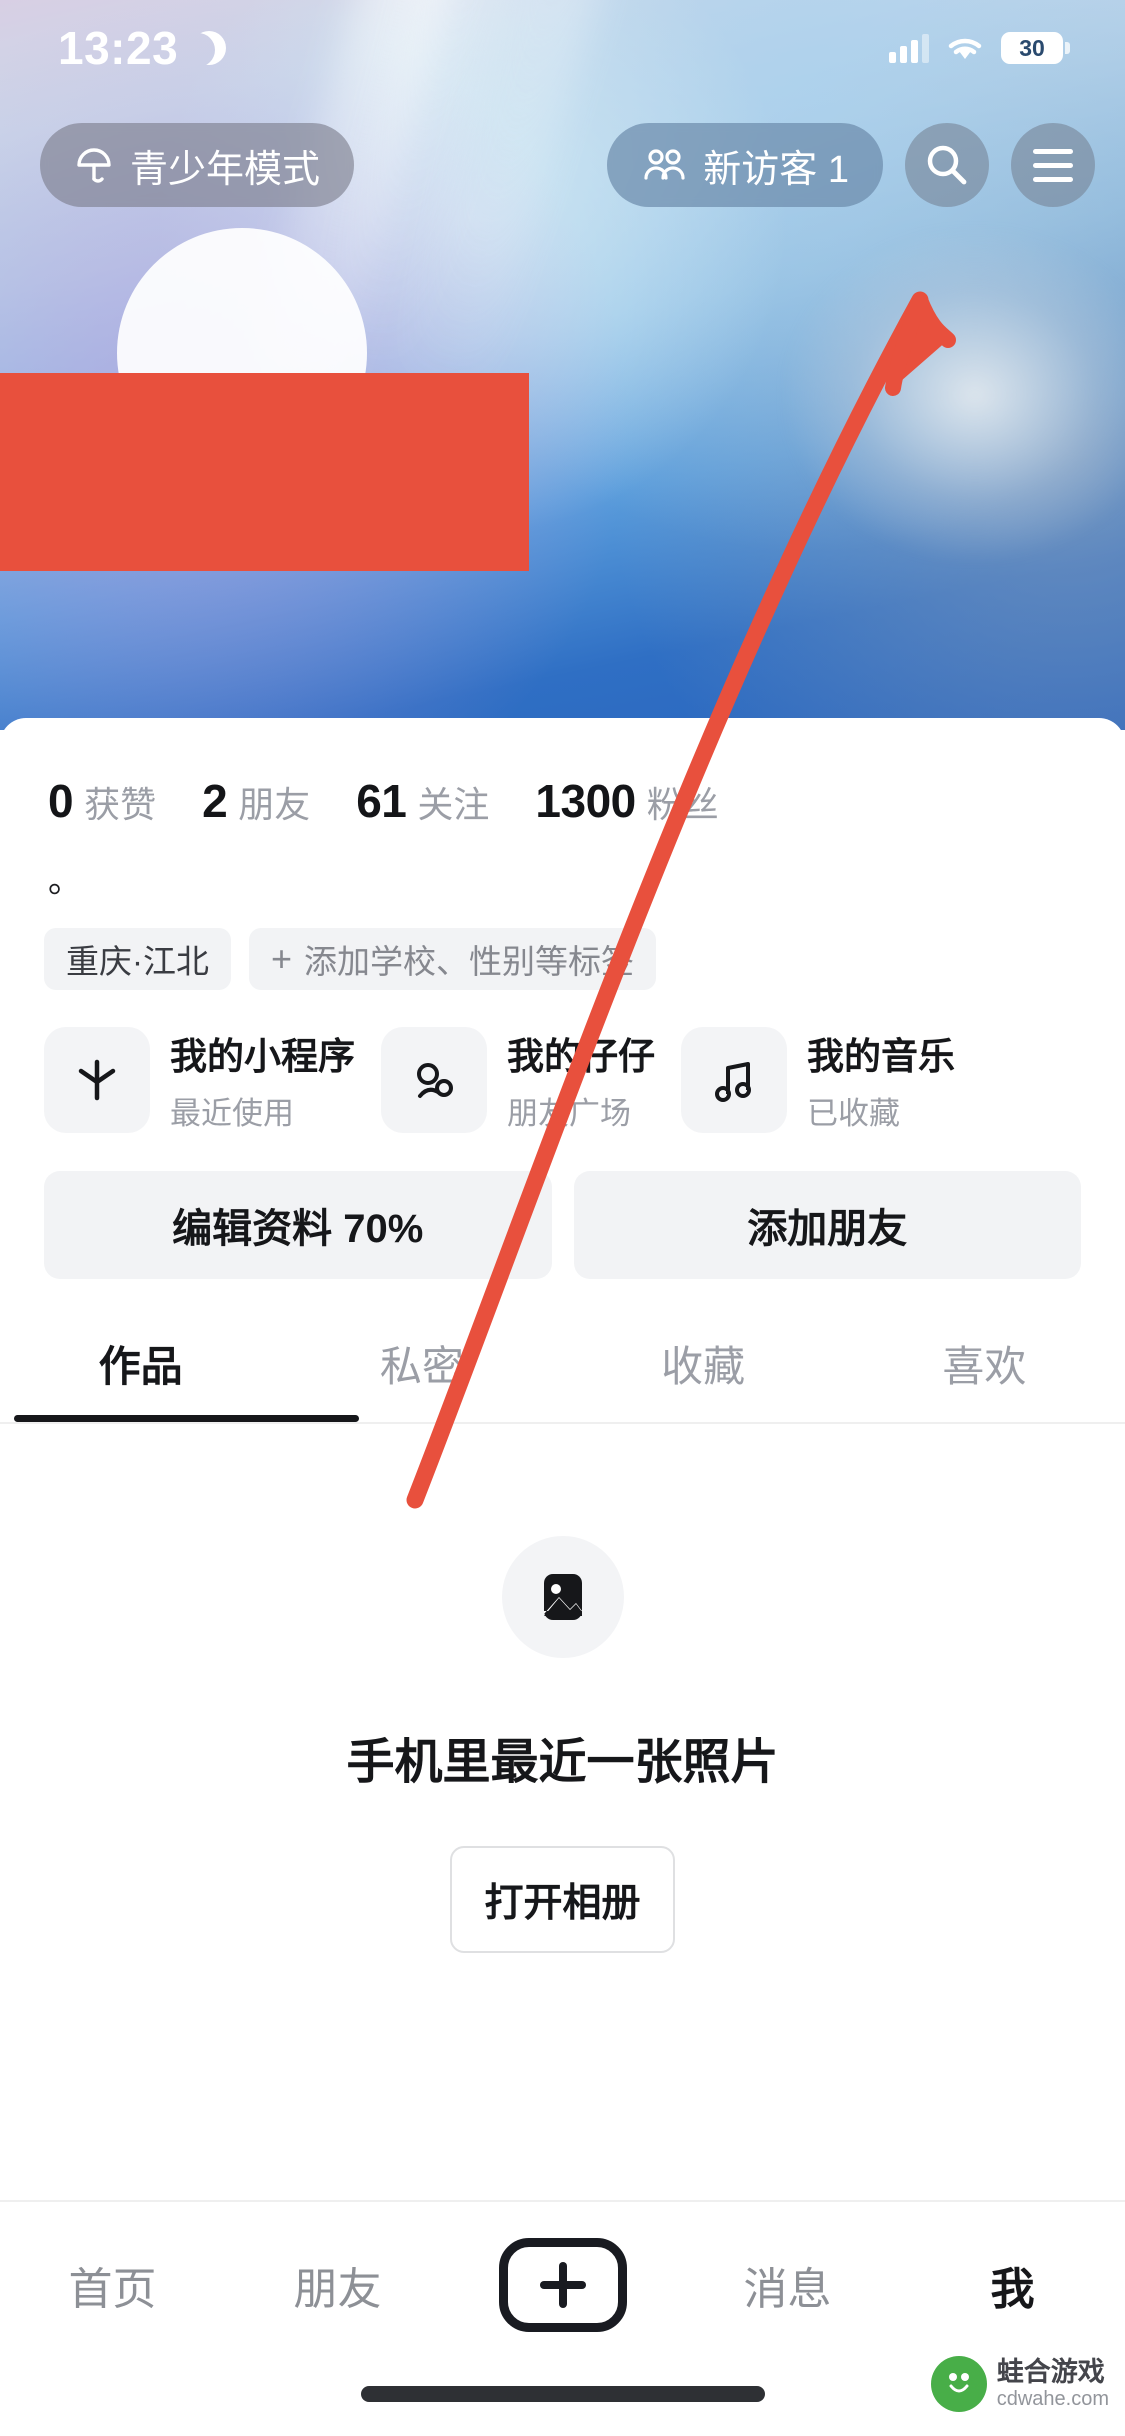 The height and width of the screenshot is (2436, 1125). I want to click on moon-icon, so click(209, 48).